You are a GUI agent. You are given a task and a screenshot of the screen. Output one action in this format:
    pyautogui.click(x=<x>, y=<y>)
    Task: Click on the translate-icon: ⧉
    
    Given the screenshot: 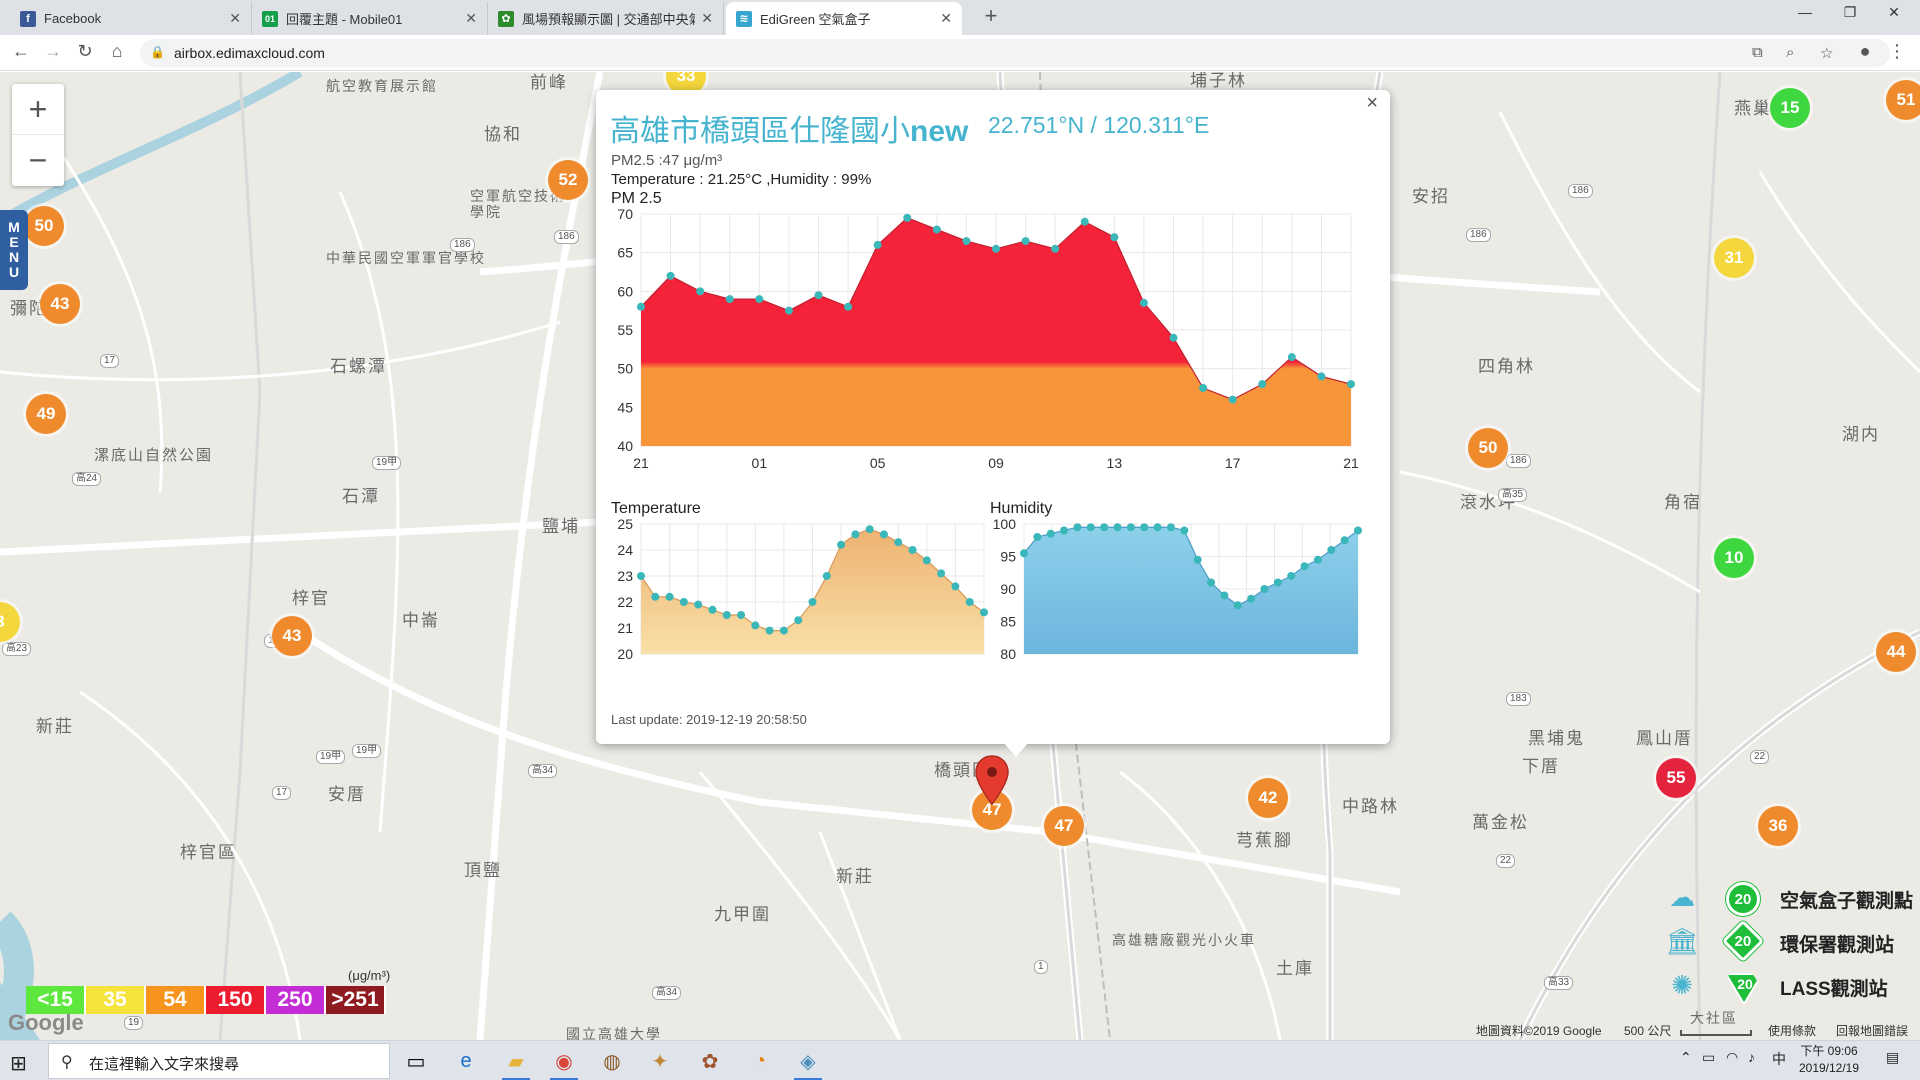 What is the action you would take?
    pyautogui.click(x=1757, y=52)
    